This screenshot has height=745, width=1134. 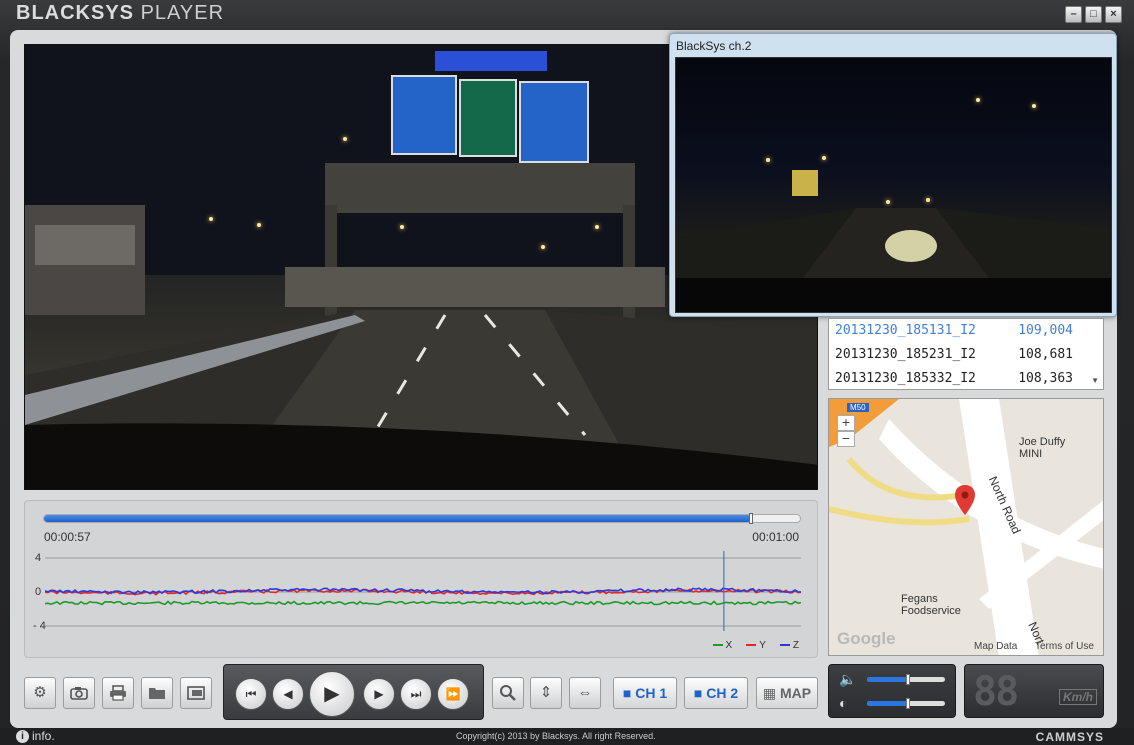 I want to click on file-list-button, so click(x=196, y=693).